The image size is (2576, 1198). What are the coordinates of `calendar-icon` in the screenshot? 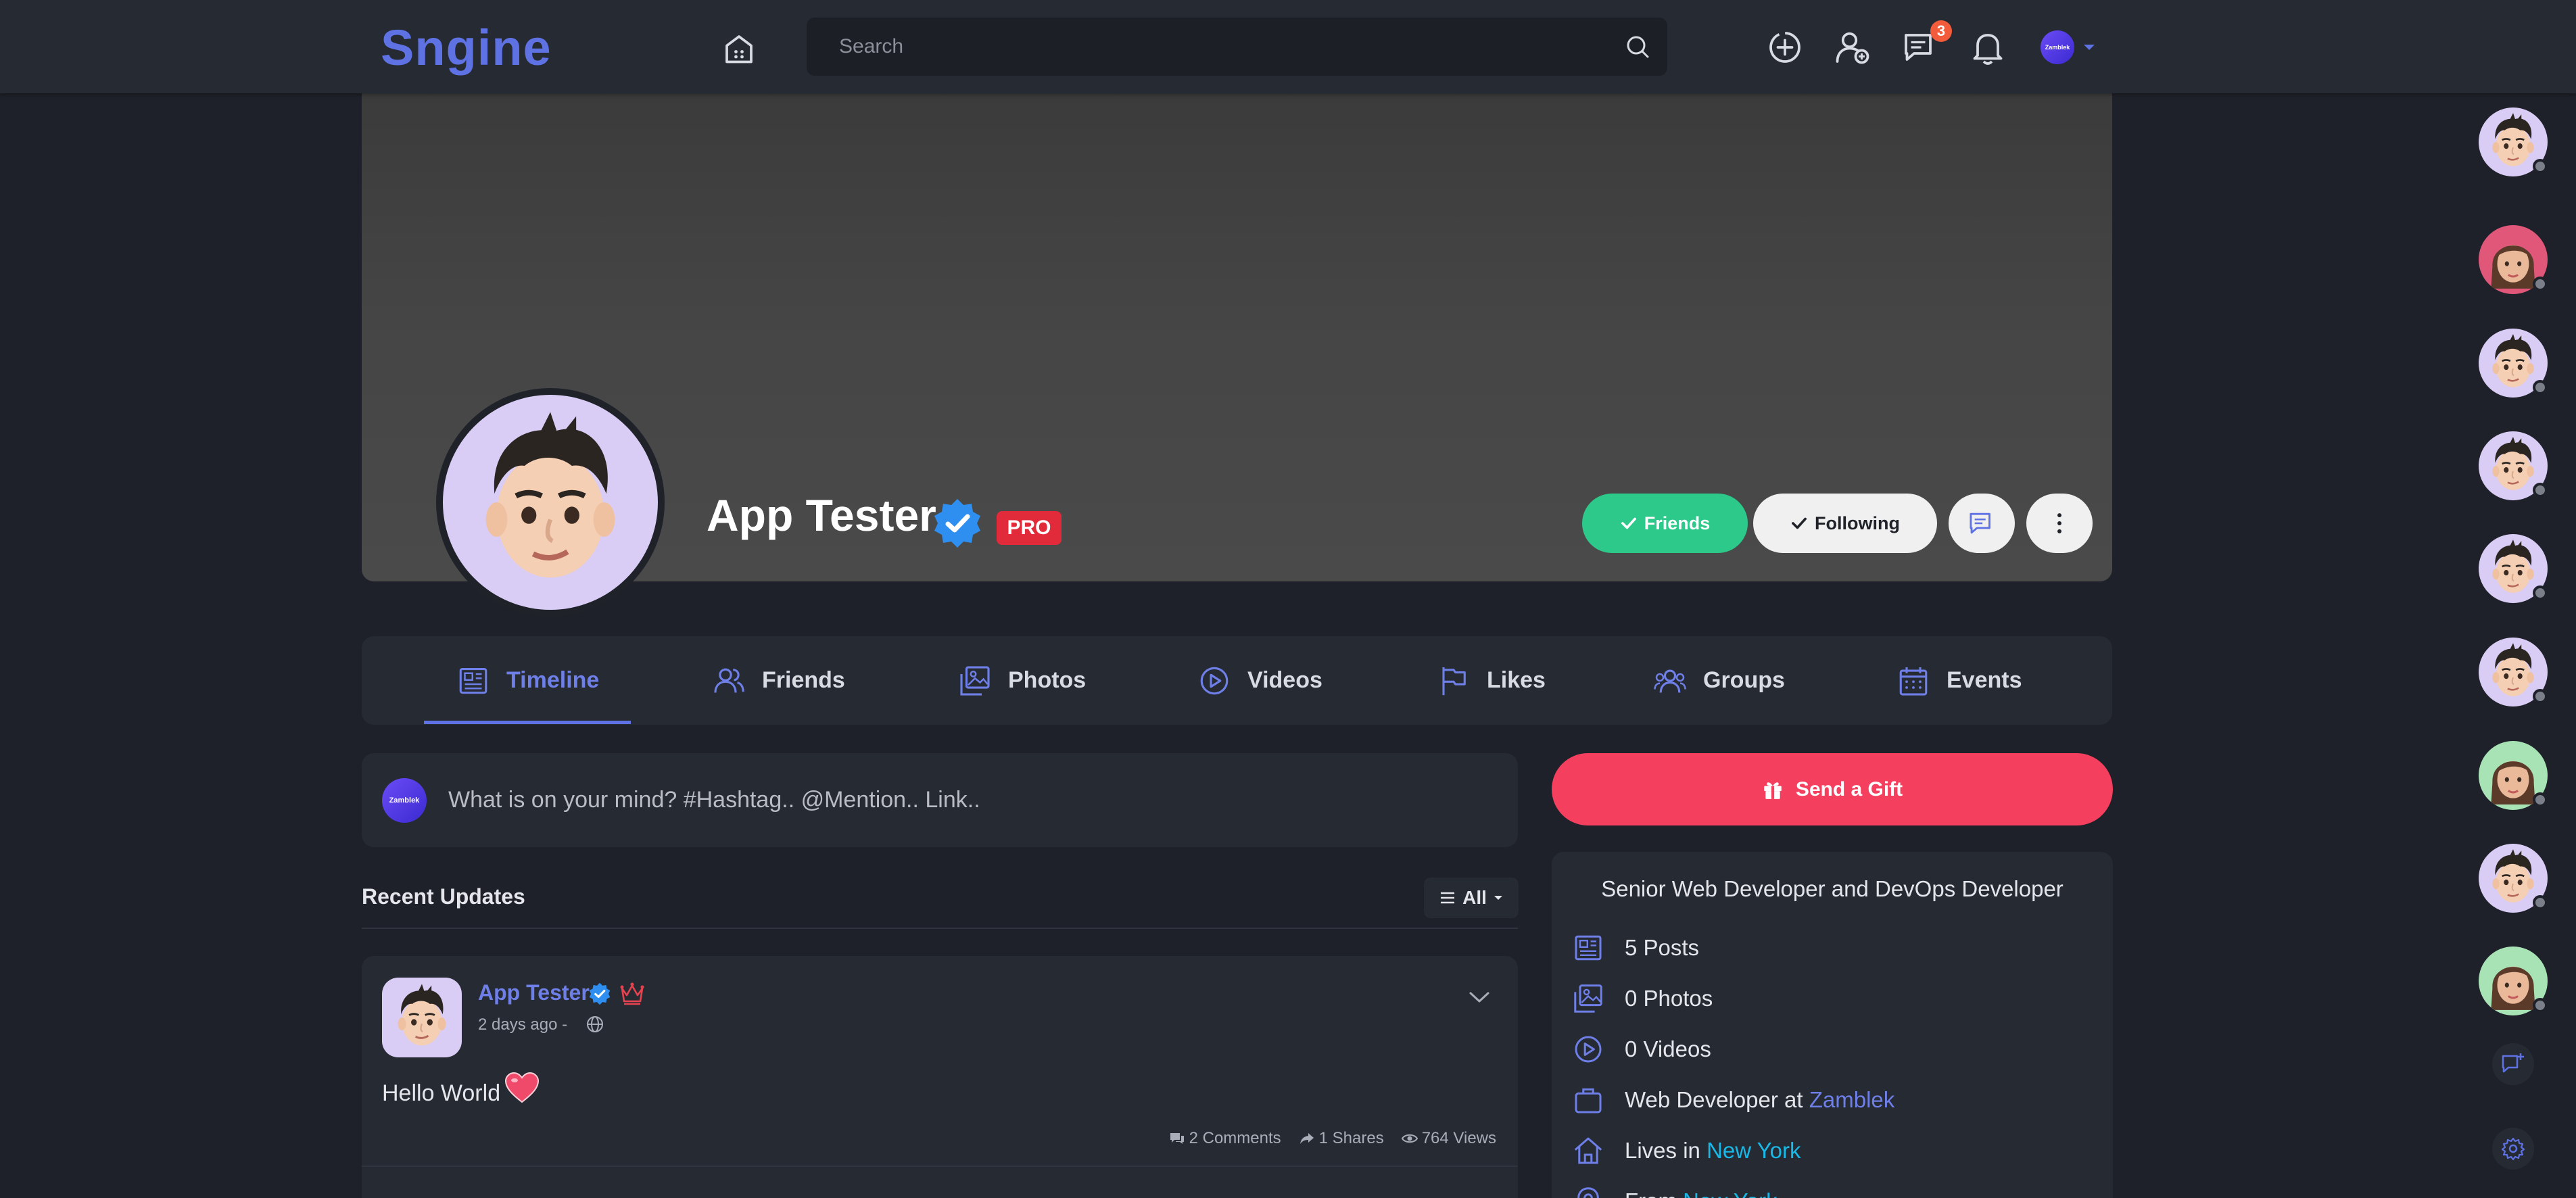 It's located at (1913, 682).